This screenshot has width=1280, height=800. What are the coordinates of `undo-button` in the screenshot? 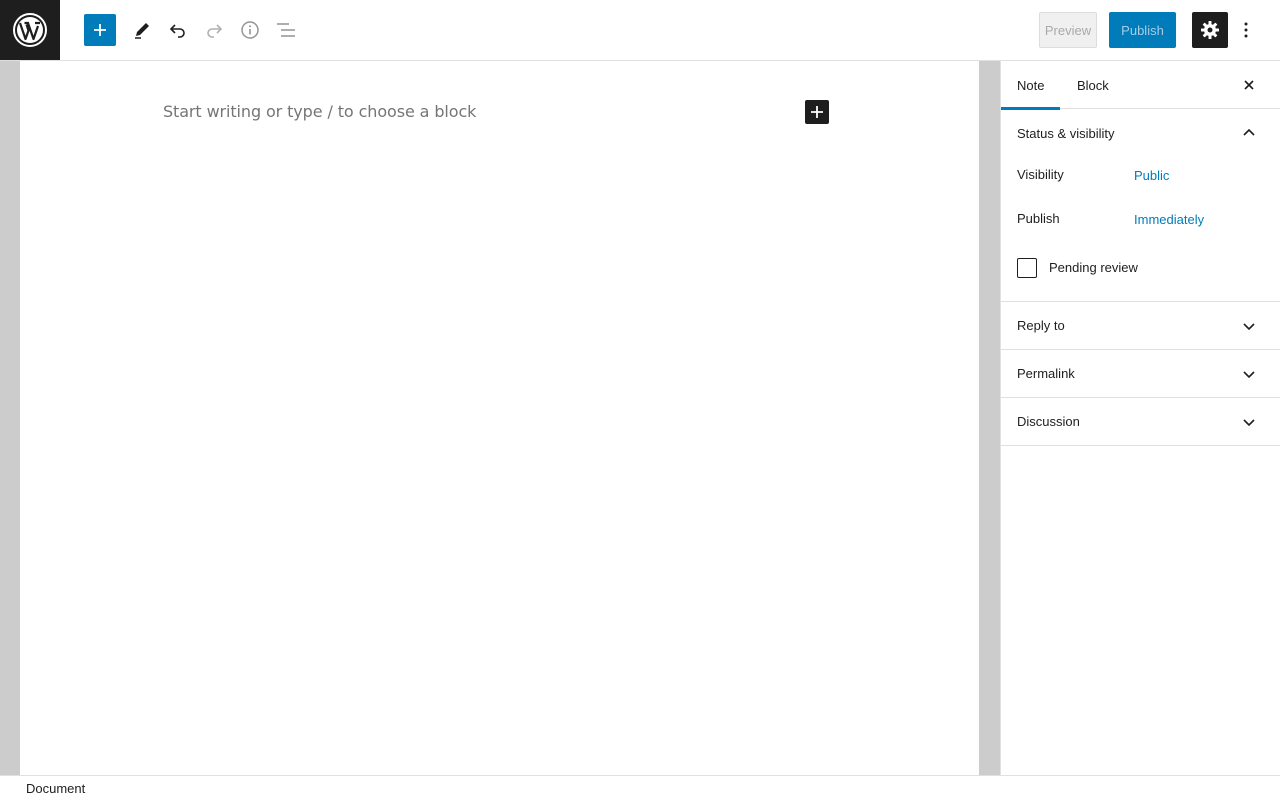 It's located at (178, 30).